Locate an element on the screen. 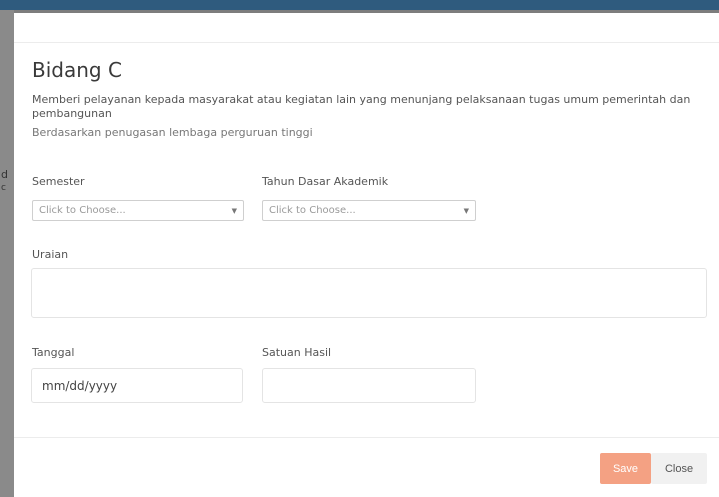  satuan-input is located at coordinates (369, 385).